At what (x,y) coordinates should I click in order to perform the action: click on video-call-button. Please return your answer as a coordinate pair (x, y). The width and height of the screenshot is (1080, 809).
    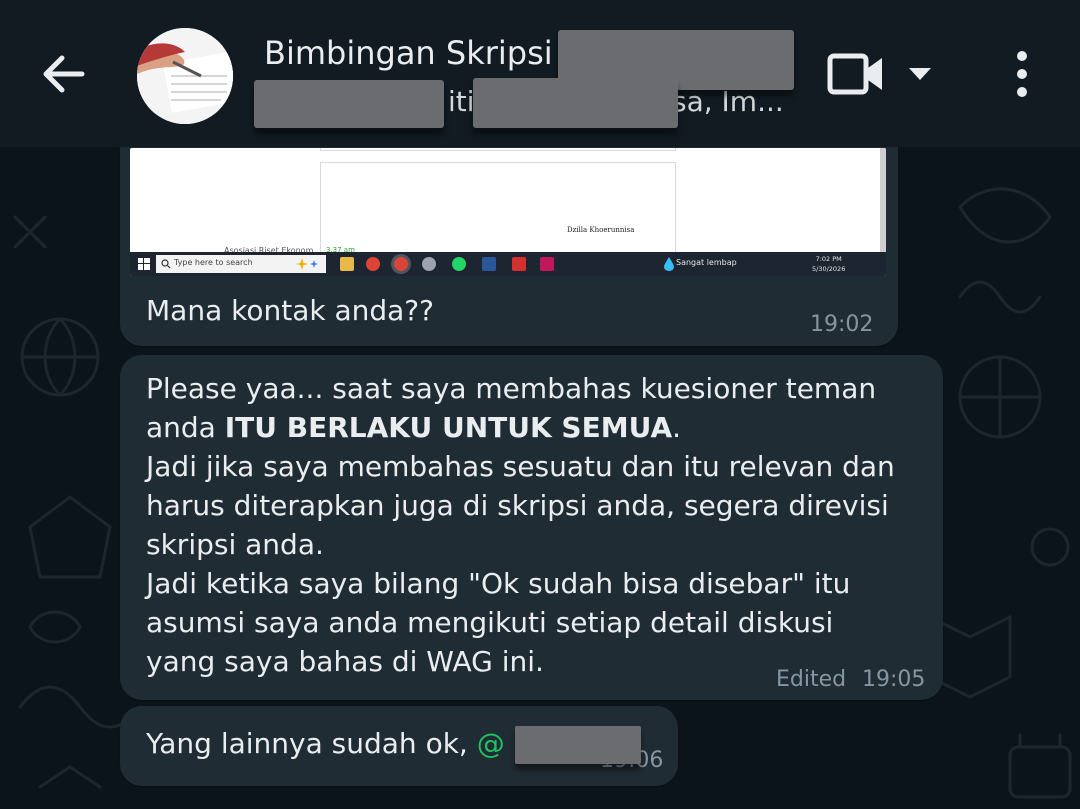
    Looking at the image, I should click on (857, 74).